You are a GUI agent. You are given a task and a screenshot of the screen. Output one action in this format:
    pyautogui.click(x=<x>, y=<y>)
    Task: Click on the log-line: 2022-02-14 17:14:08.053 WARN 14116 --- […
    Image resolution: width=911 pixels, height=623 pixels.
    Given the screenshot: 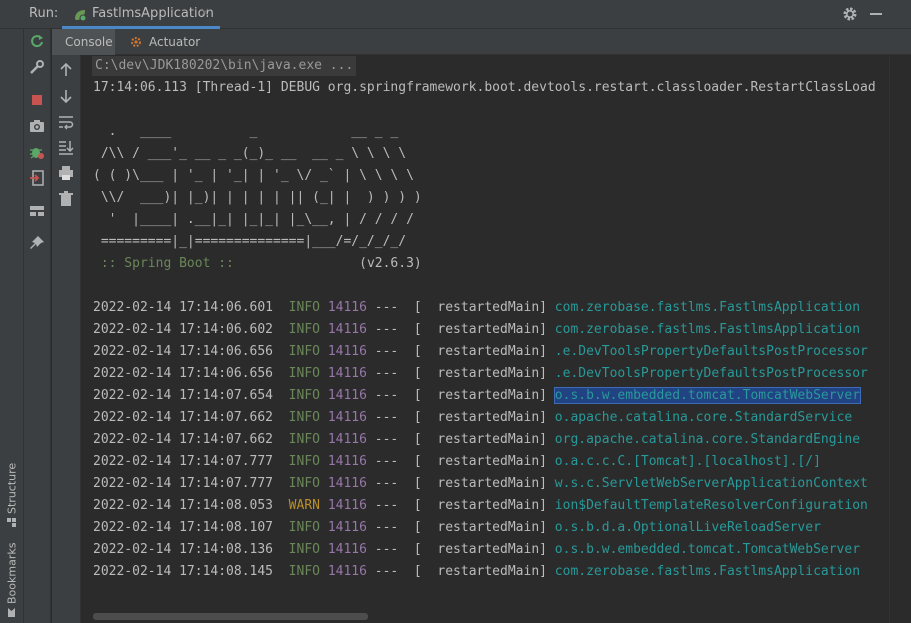 What is the action you would take?
    pyautogui.click(x=480, y=506)
    